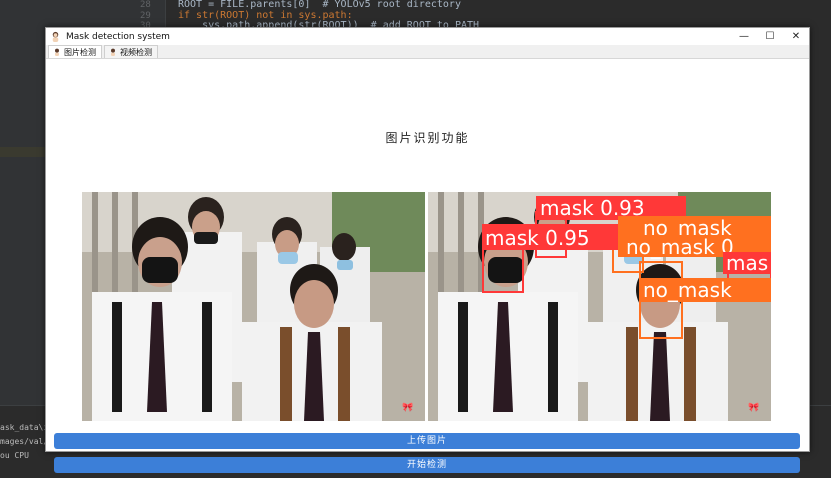 The image size is (831, 478). Describe the element at coordinates (80, 52) in the screenshot. I see `tab-label: 图片检测` at that location.